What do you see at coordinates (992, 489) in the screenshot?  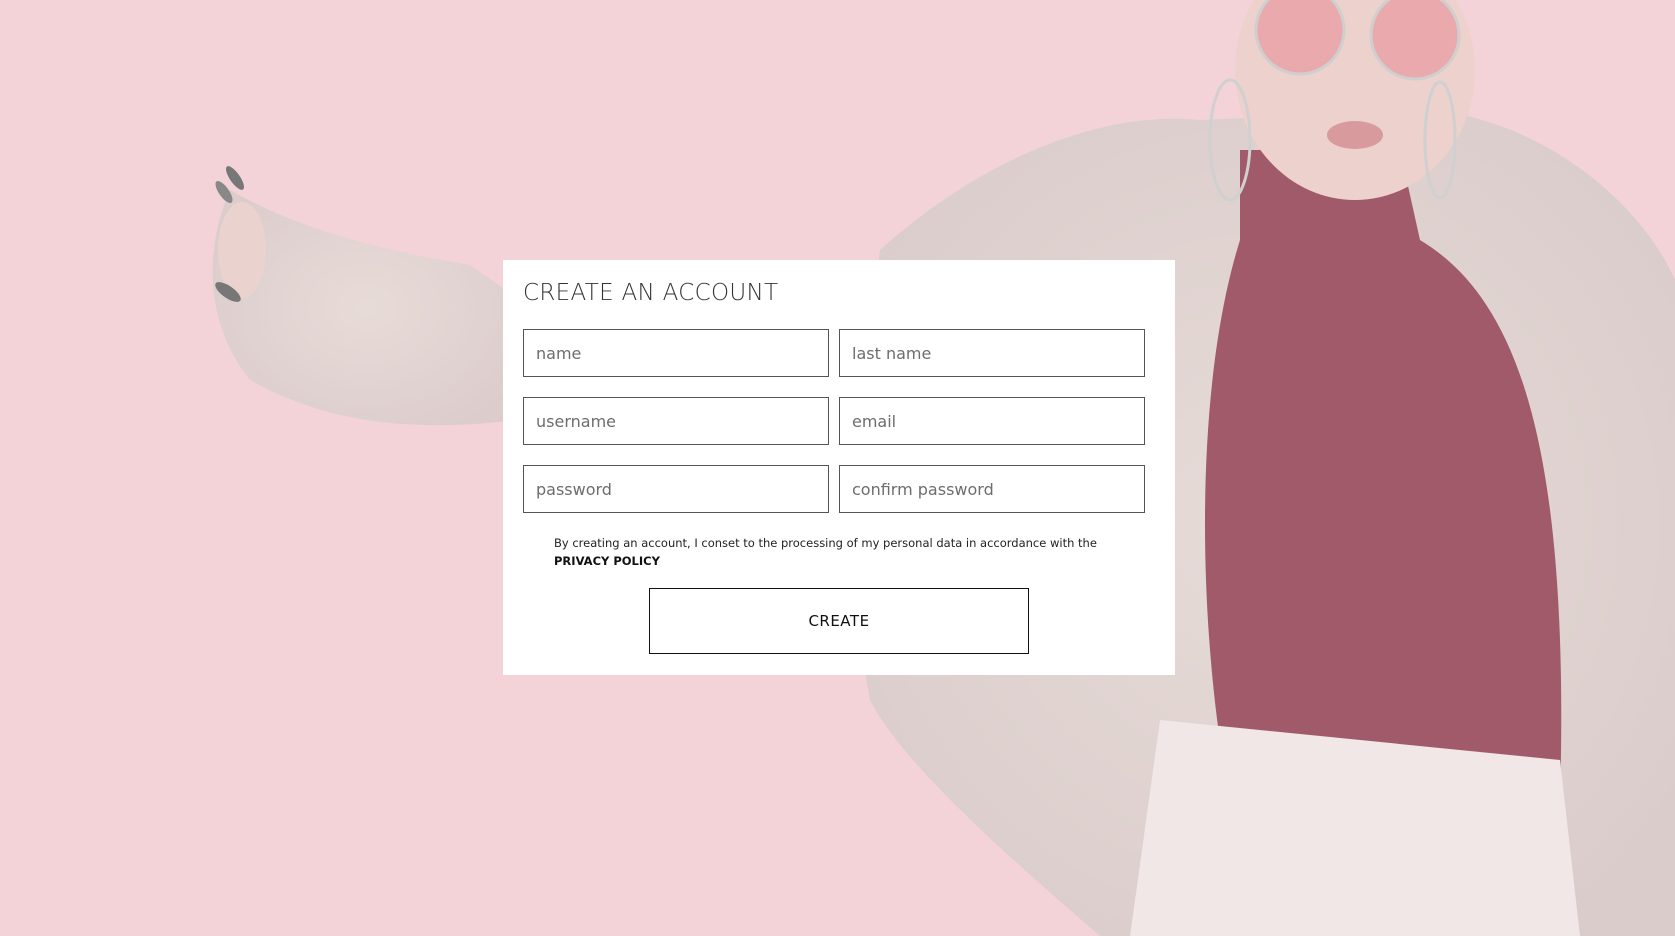 I see `confirm-password-input` at bounding box center [992, 489].